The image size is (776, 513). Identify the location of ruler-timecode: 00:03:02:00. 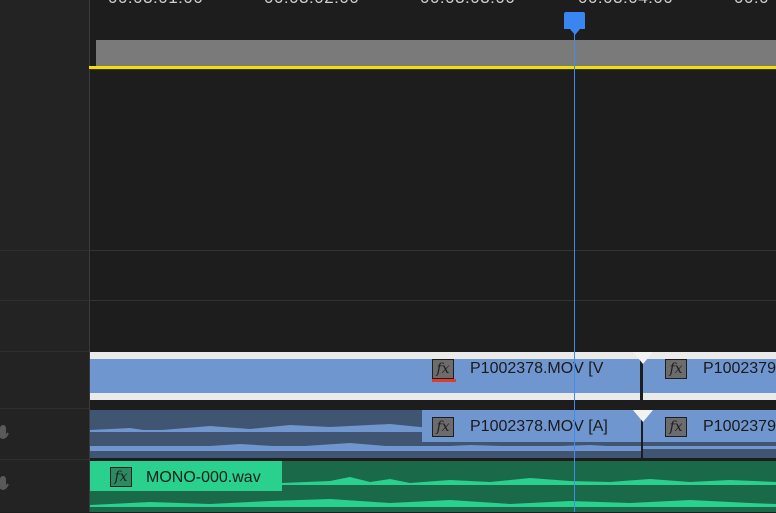
(311, 4).